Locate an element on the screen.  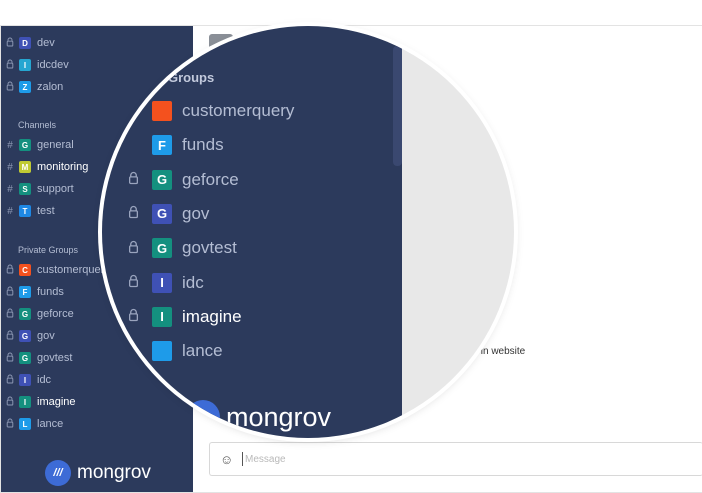
sidebar-item-label: dev is located at coordinates (46, 43).